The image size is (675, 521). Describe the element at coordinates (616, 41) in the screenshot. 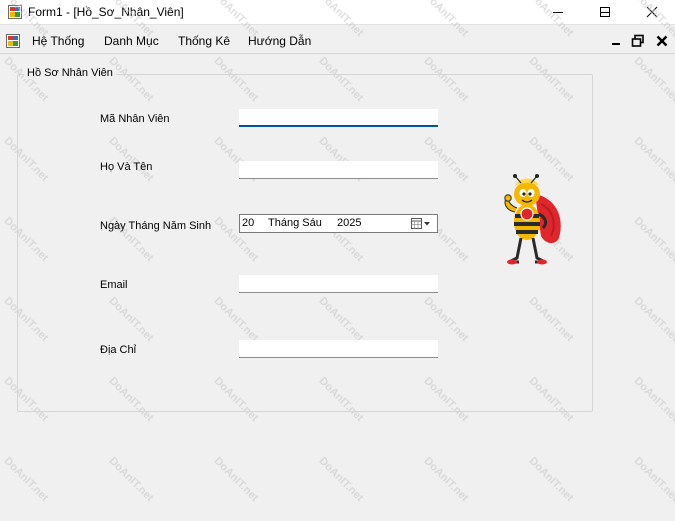

I see `child-minimize-icon` at that location.